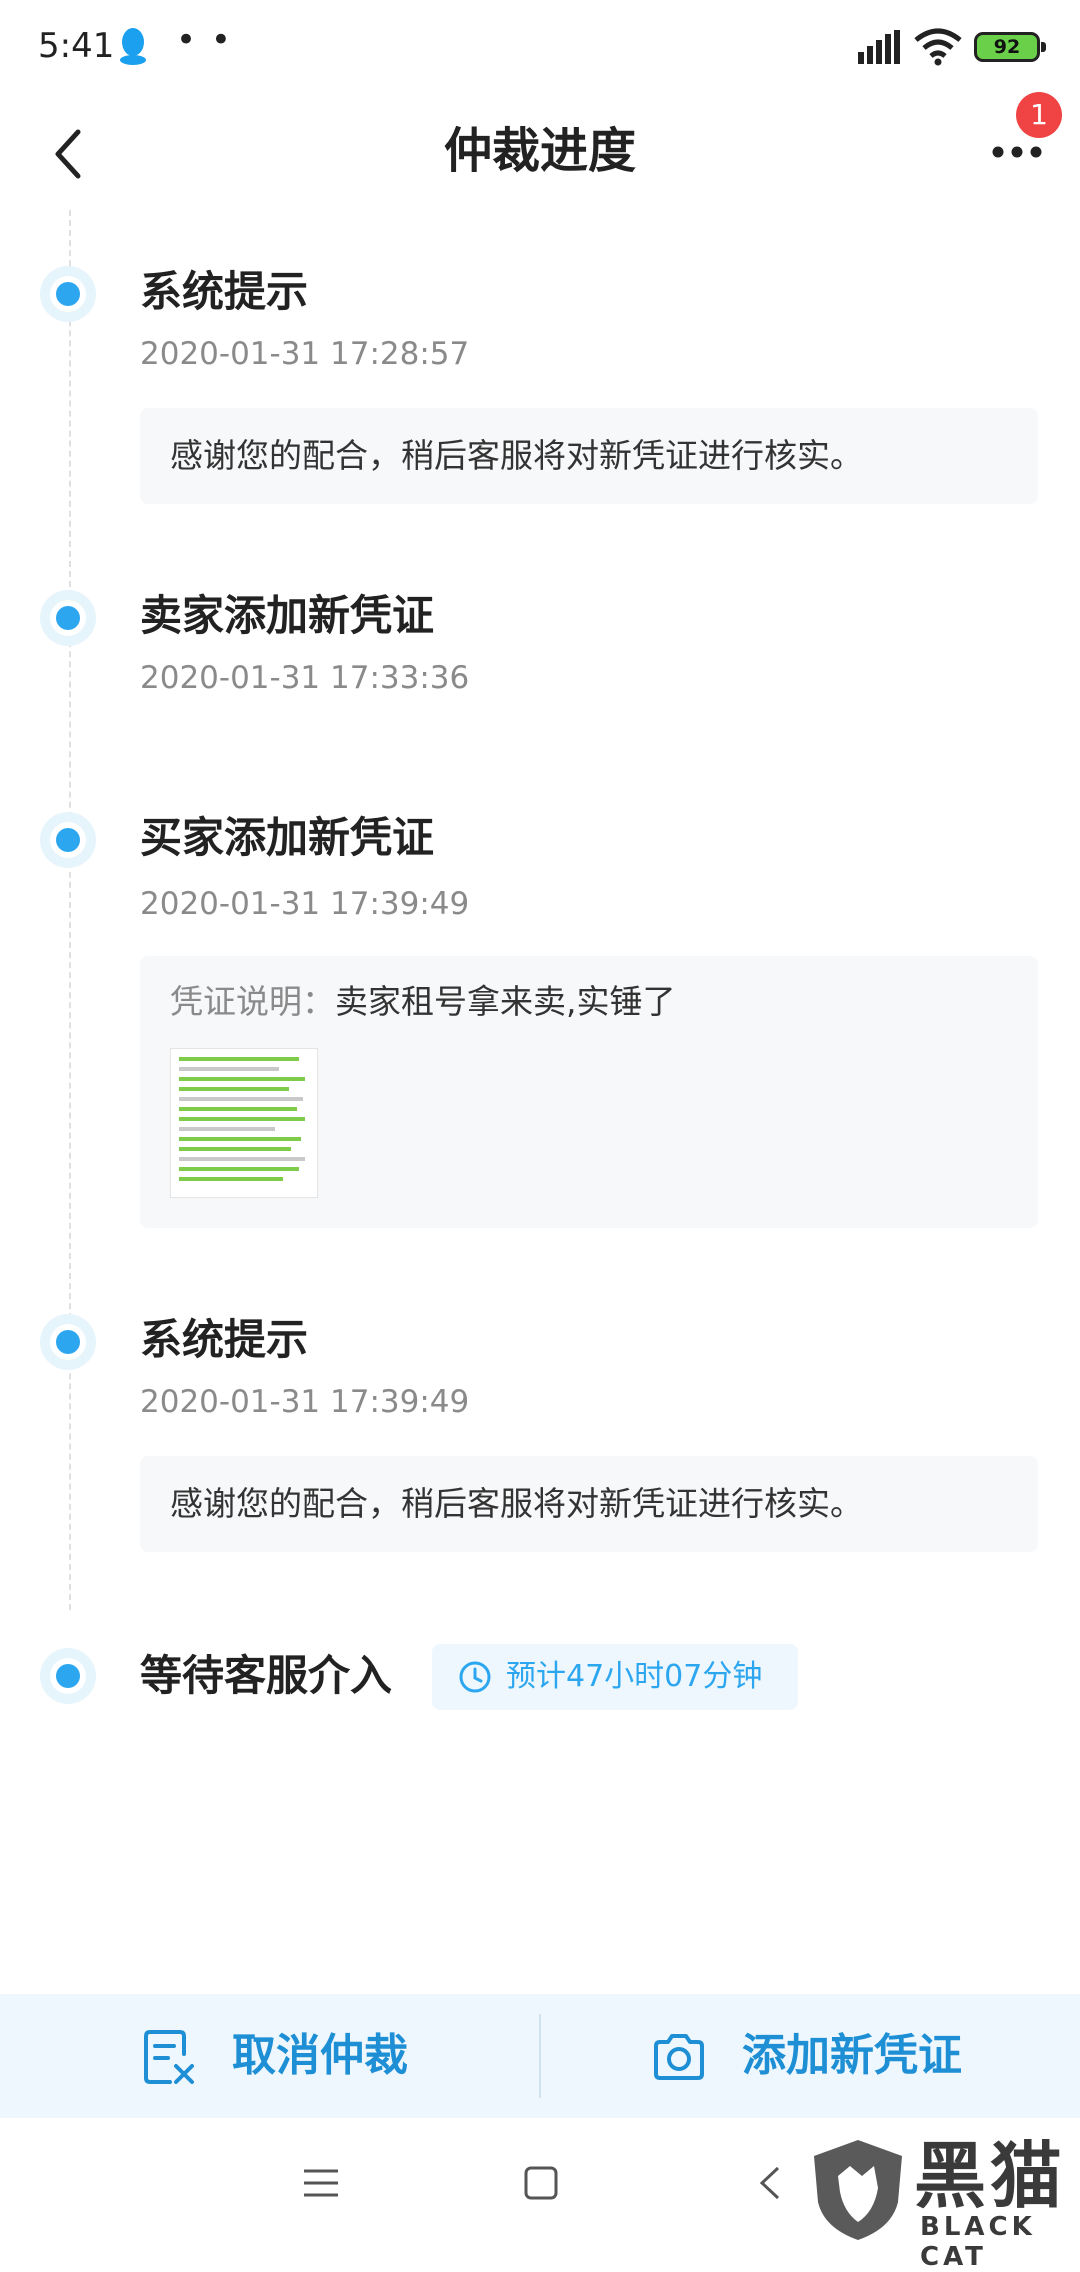 This screenshot has width=1080, height=2272. Describe the element at coordinates (540, 48) in the screenshot. I see `status-bar: 5:41 • • 92` at that location.